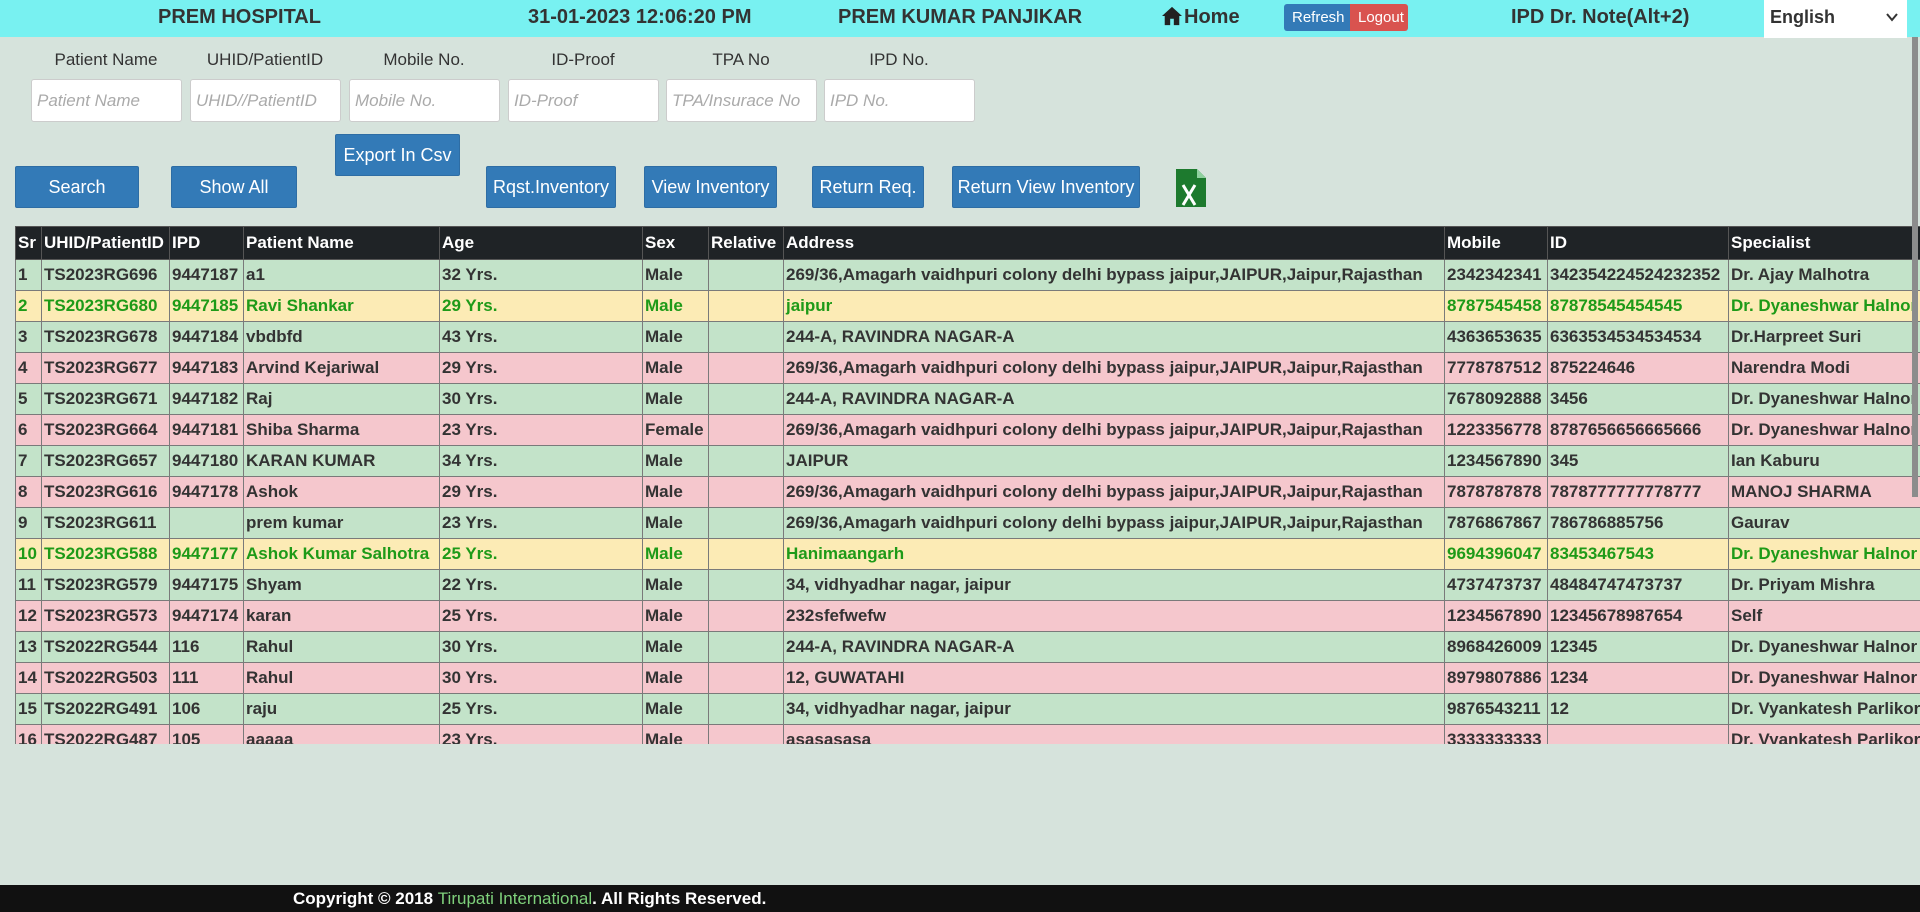 The width and height of the screenshot is (1920, 912). Describe the element at coordinates (424, 59) in the screenshot. I see `label-mobile: Mobile No.` at that location.